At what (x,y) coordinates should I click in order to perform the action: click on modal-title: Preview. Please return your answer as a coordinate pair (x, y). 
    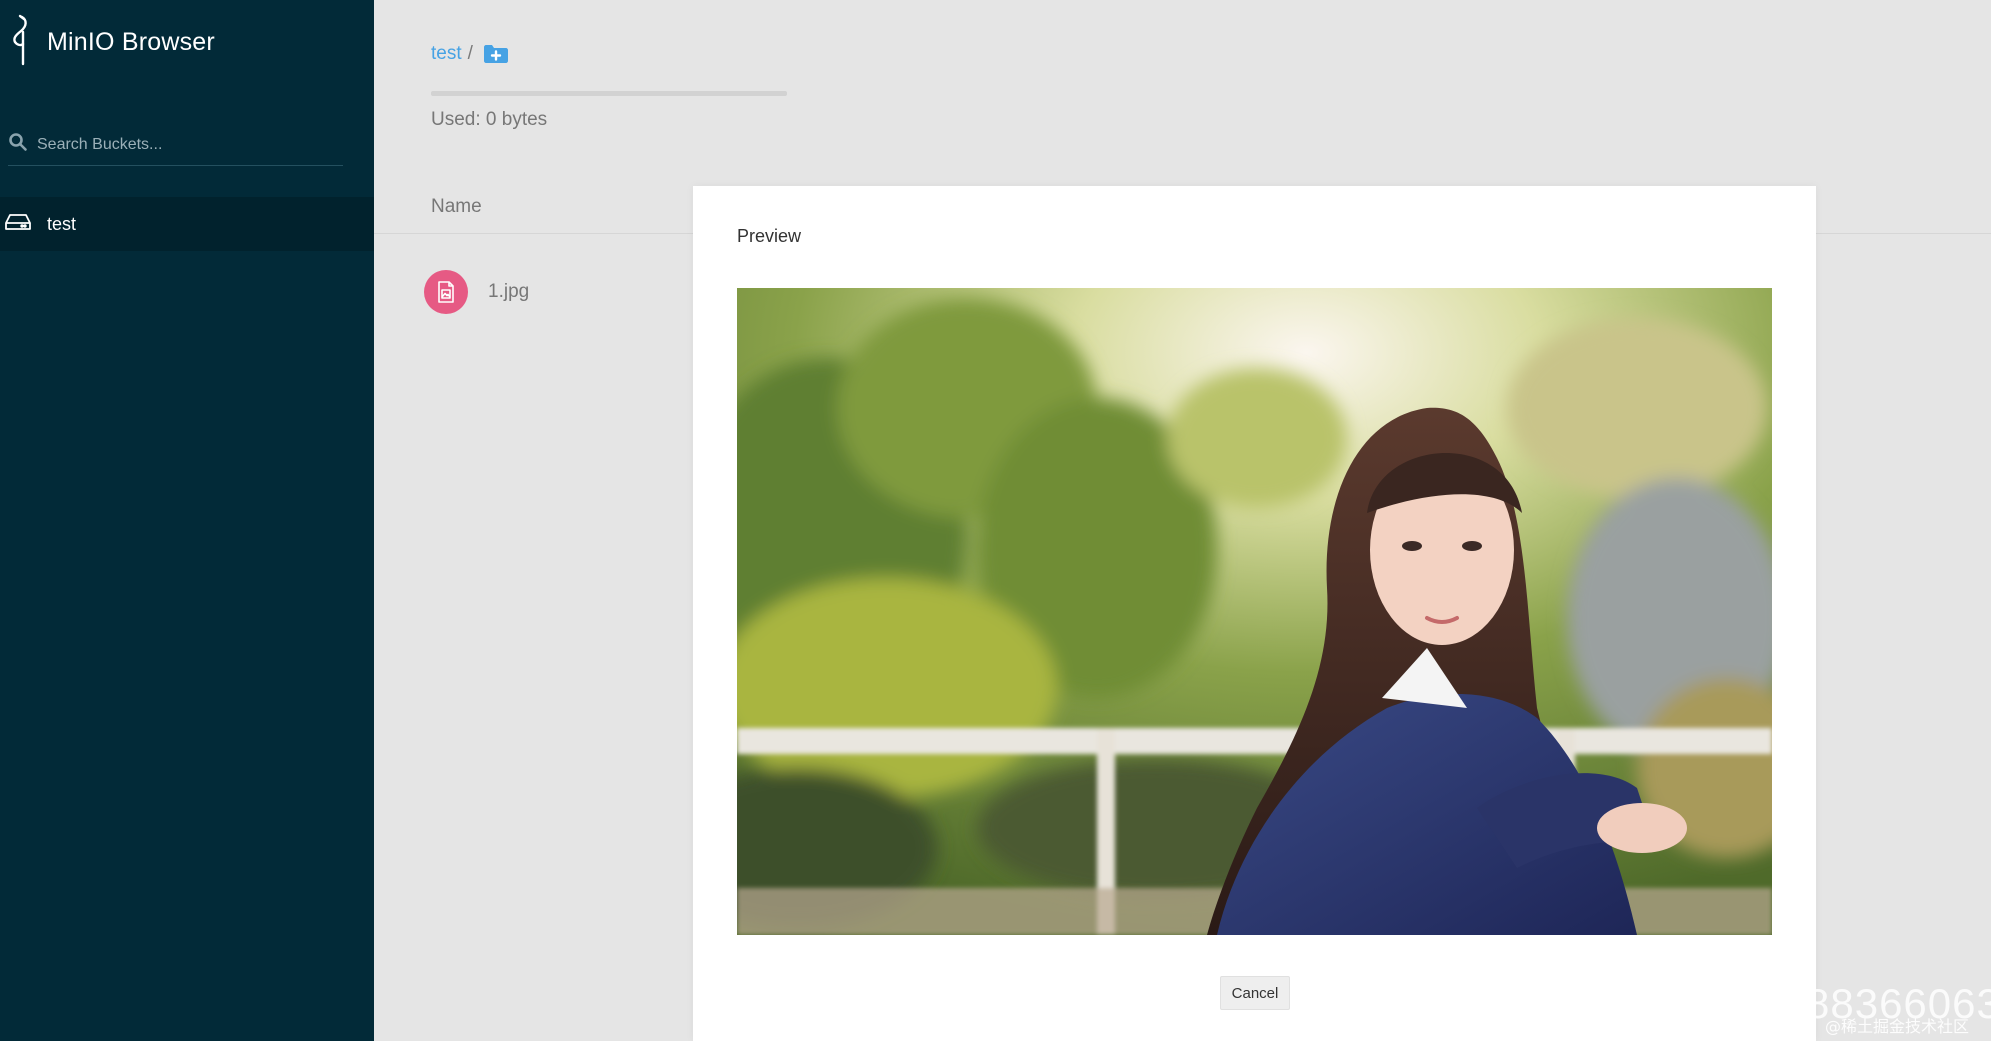
    Looking at the image, I should click on (769, 236).